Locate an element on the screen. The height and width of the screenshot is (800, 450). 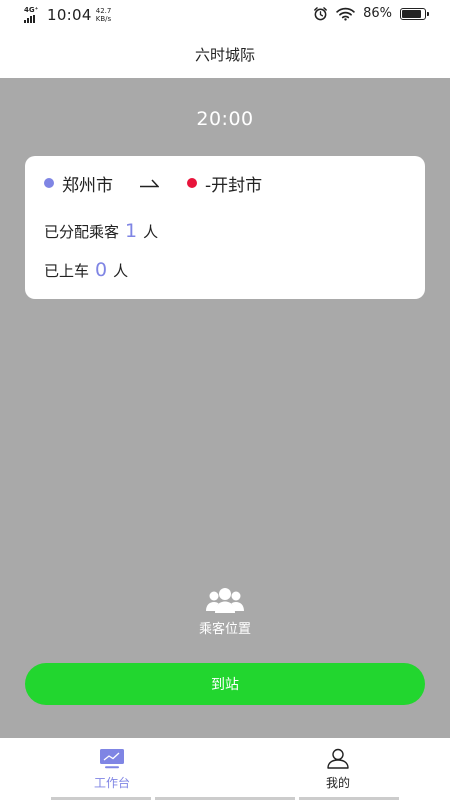
assigned-label: 已分配乘客 is located at coordinates (82, 232).